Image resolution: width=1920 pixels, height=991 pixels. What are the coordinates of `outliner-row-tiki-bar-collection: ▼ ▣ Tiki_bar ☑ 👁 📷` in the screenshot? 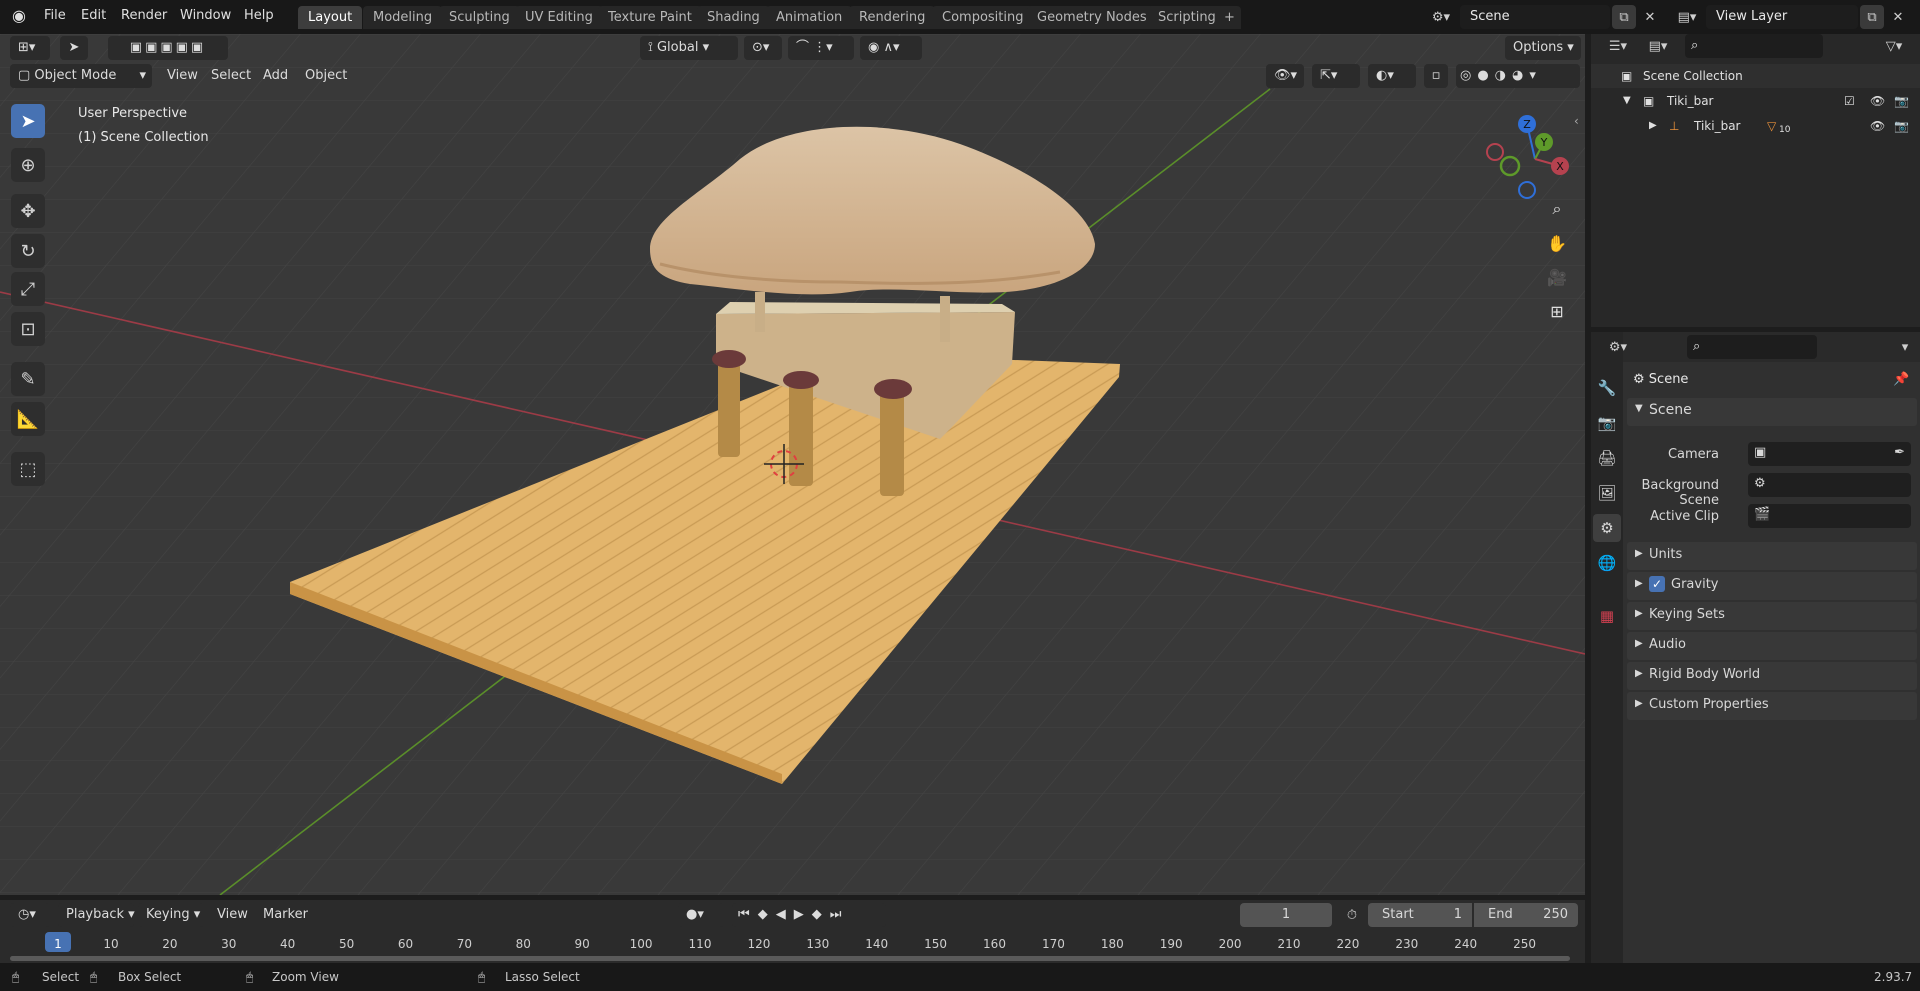 It's located at (1755, 101).